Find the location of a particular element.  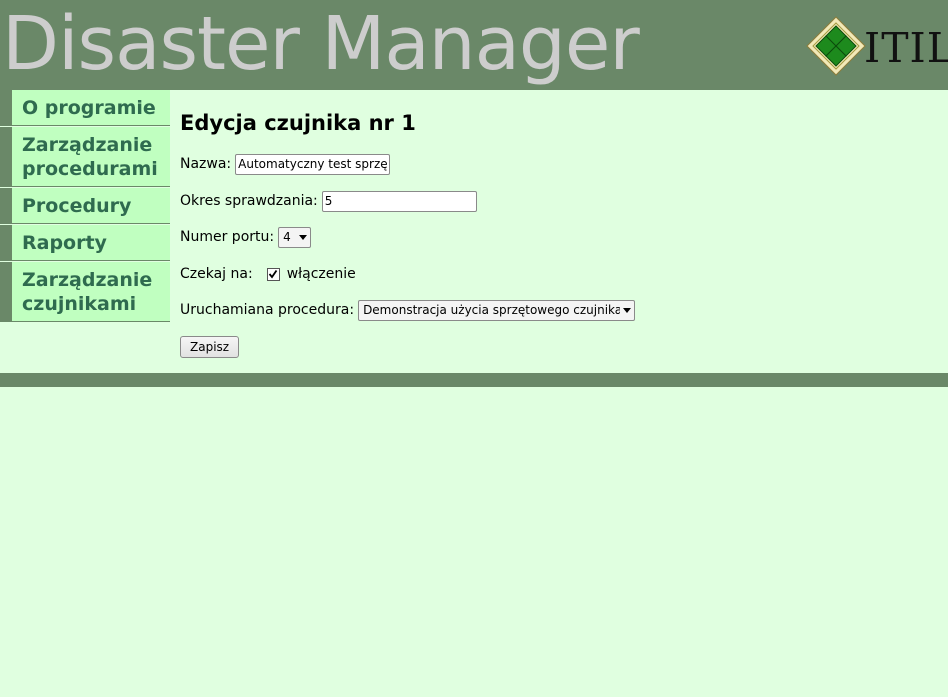

procedure-label: Uruchamiana procedura: is located at coordinates (267, 310).